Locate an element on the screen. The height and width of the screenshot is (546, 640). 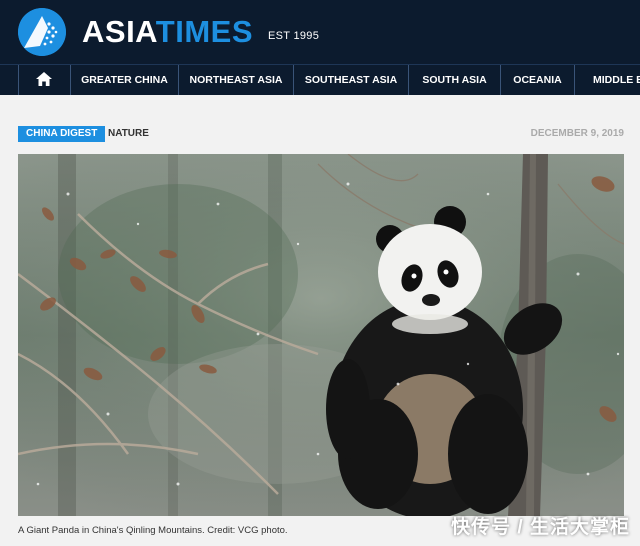
nav-home is located at coordinates (44, 80).